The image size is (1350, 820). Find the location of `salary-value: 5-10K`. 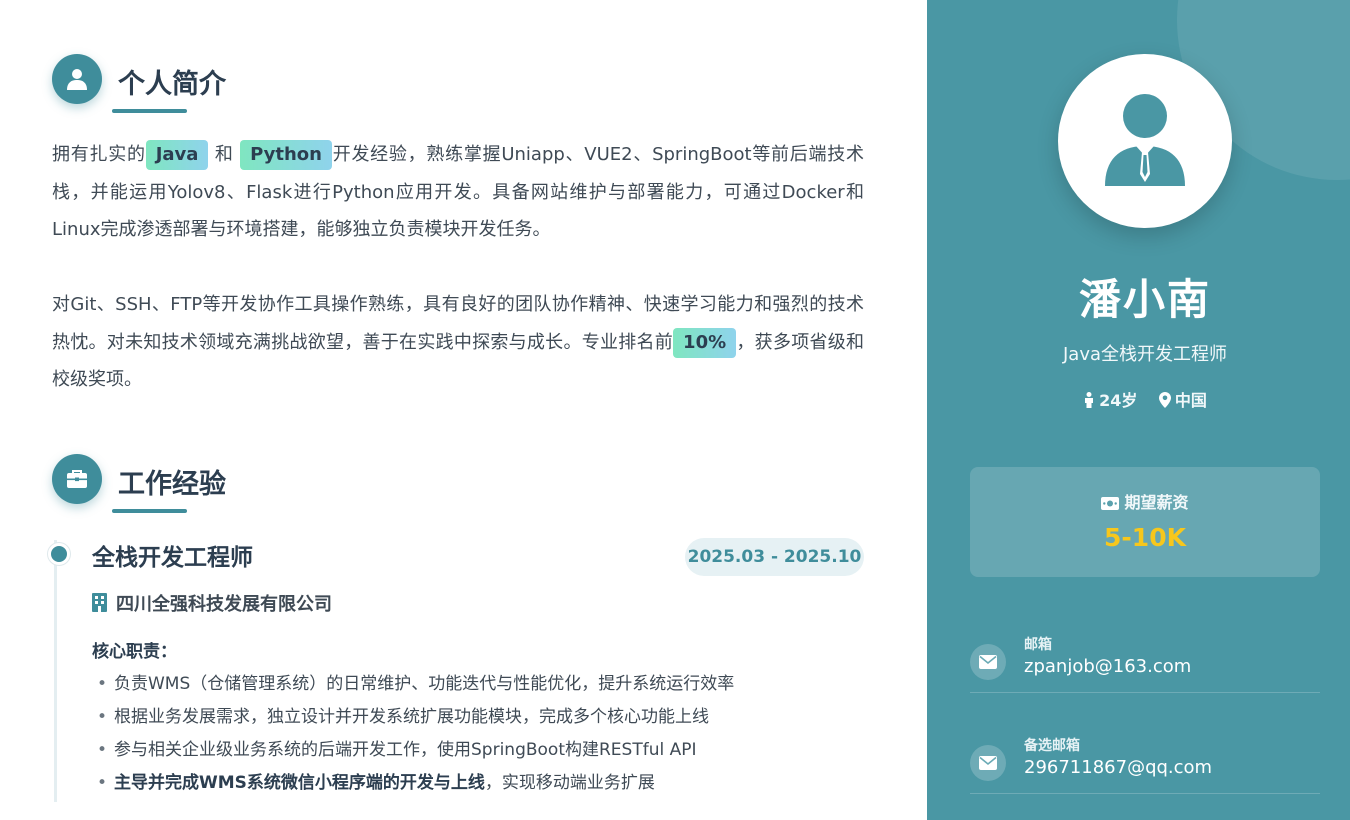

salary-value: 5-10K is located at coordinates (1145, 537).